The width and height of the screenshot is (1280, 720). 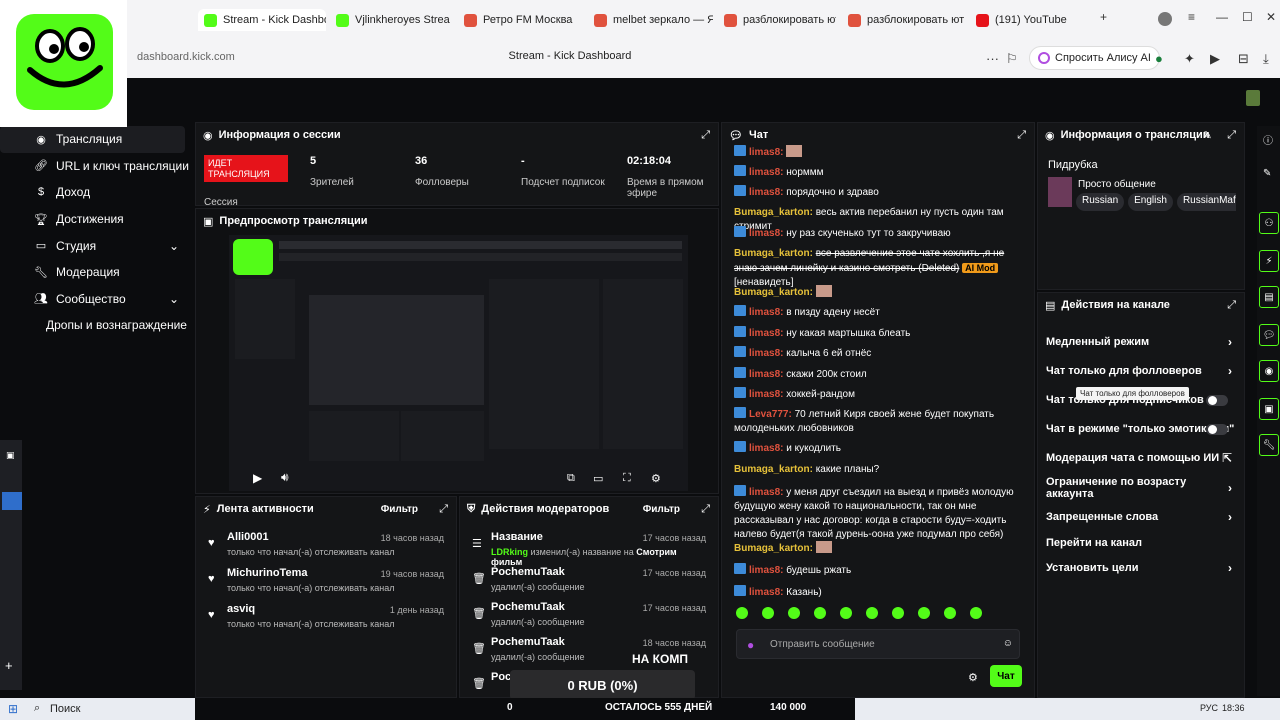 What do you see at coordinates (877, 172) in the screenshot?
I see `chat-message: limas8: норммм` at bounding box center [877, 172].